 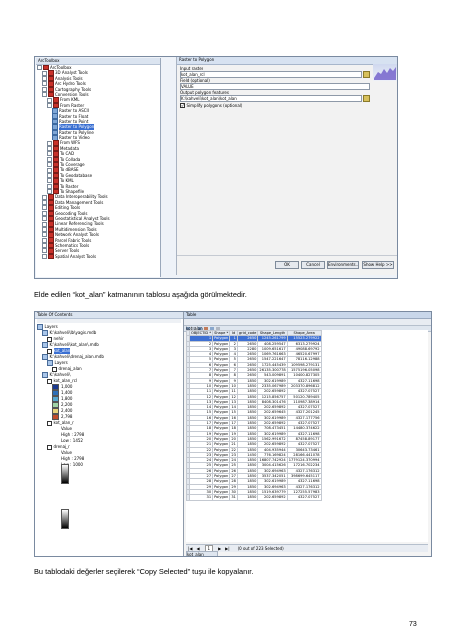 I want to click on table-row: 25 Polygon 25 1850 3004.415626 17216.702234, so click(x=254, y=465).